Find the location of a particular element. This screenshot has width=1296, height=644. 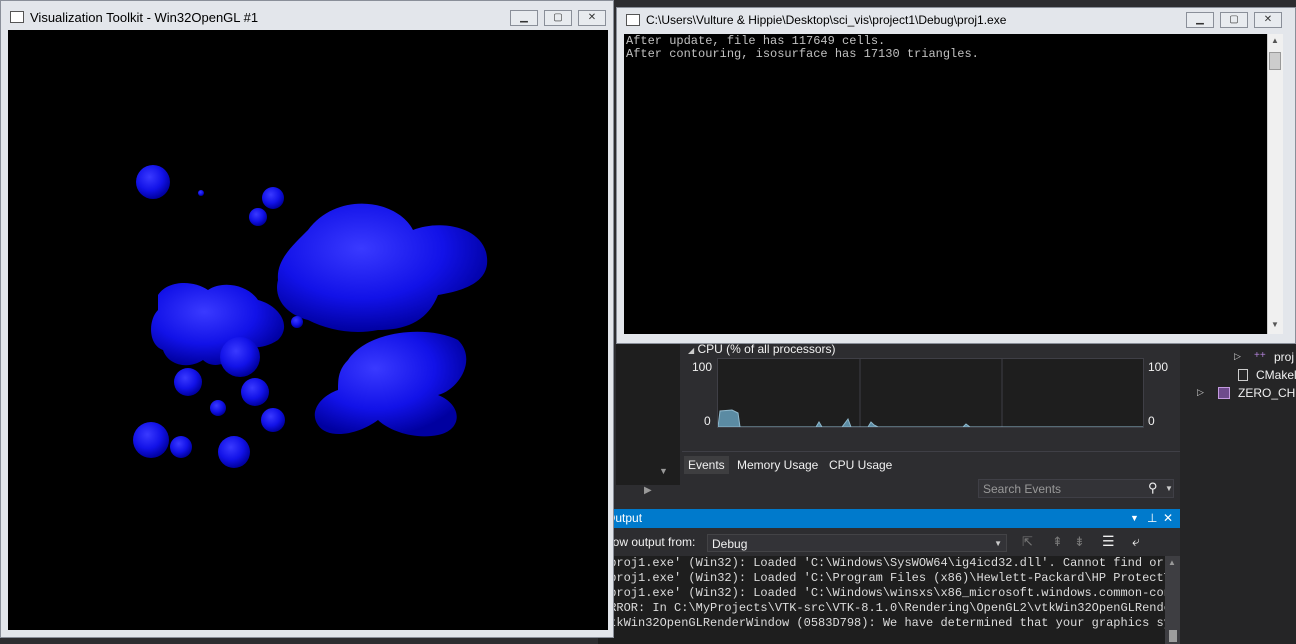

vs-editor-area: ▼ ▶ is located at coordinates (648, 418).